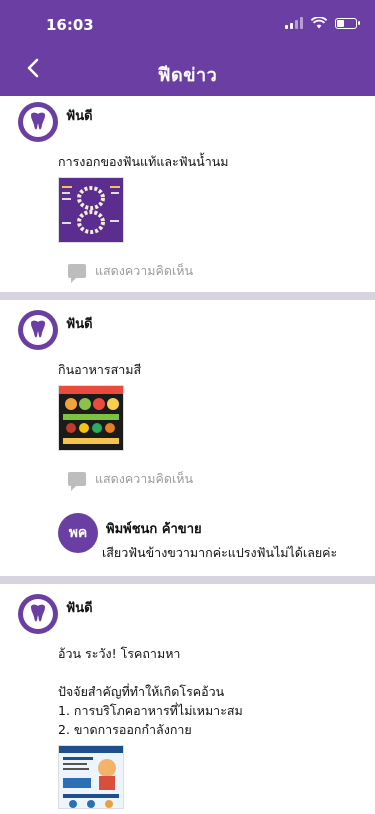  What do you see at coordinates (78, 533) in the screenshot?
I see `commenter-avatar: พค` at bounding box center [78, 533].